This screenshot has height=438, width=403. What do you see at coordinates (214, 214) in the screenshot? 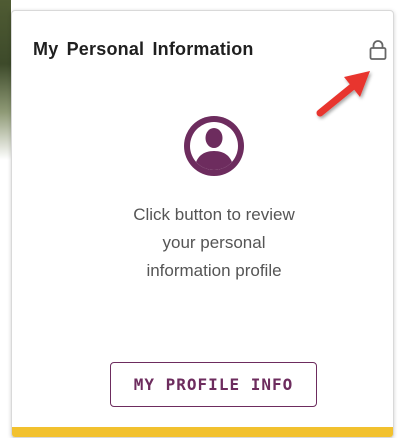
I see `description-line-1: Click button to review` at bounding box center [214, 214].